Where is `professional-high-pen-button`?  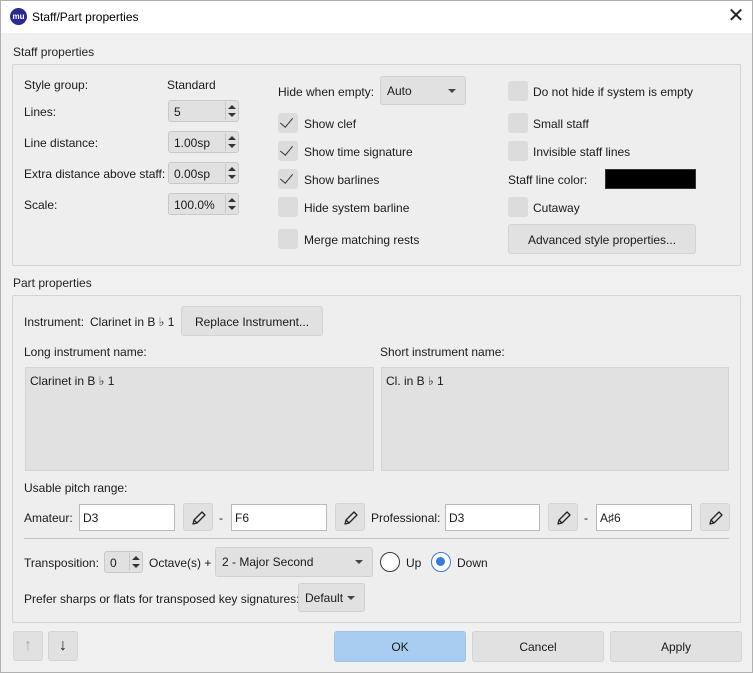
professional-high-pen-button is located at coordinates (715, 517).